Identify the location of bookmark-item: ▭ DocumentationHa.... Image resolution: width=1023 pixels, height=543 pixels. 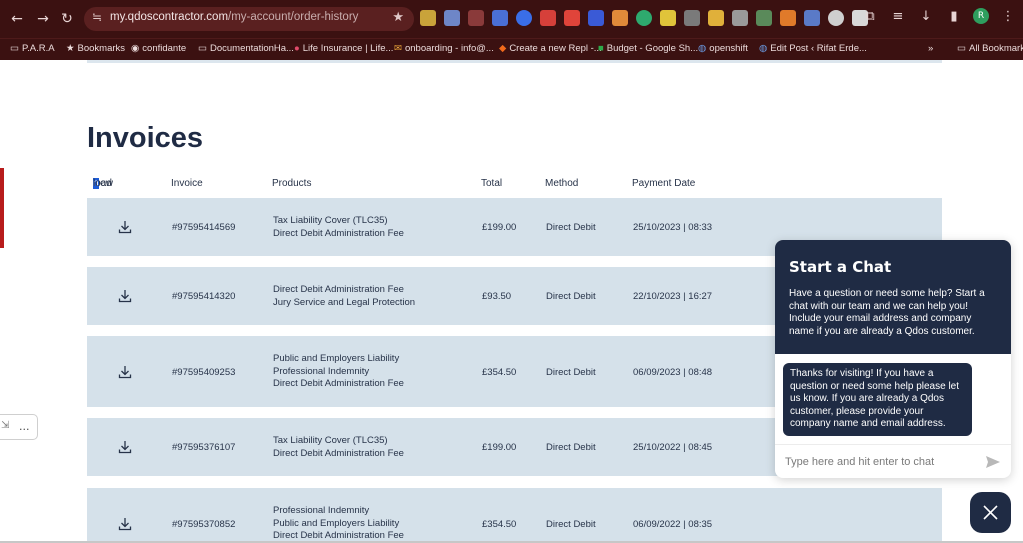
(246, 48).